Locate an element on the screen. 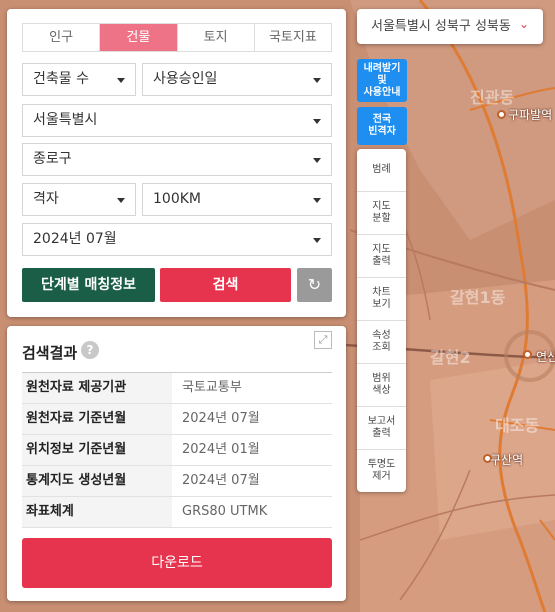  map-label-area-top: 진관동 is located at coordinates (492, 97).